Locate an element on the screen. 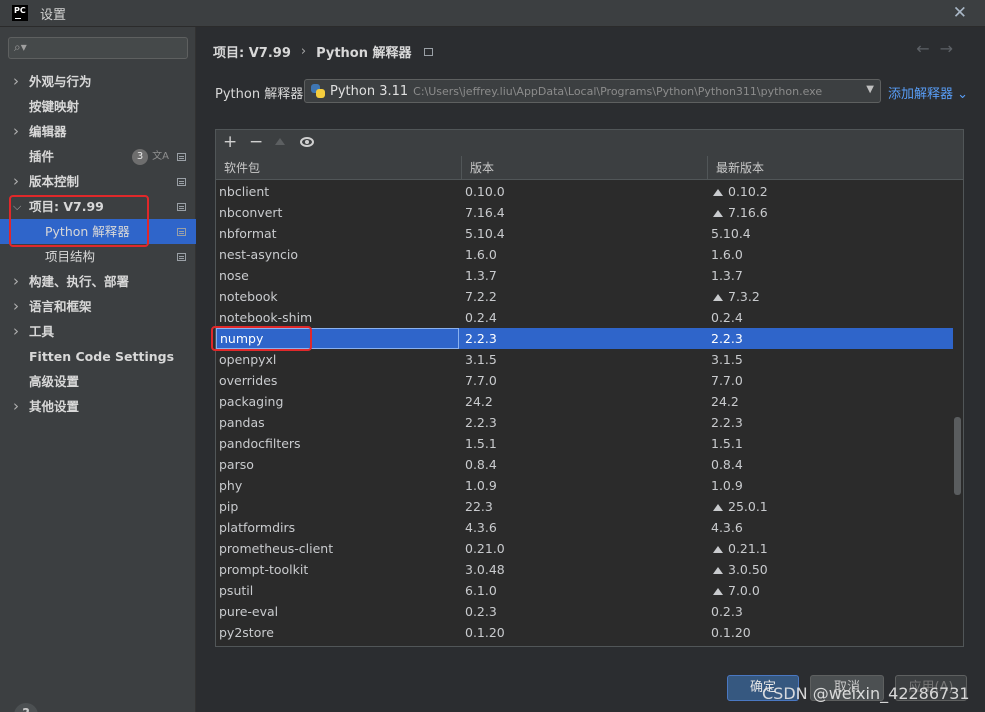 The image size is (985, 712). latest-version-text: 7.16.6 is located at coordinates (748, 212).